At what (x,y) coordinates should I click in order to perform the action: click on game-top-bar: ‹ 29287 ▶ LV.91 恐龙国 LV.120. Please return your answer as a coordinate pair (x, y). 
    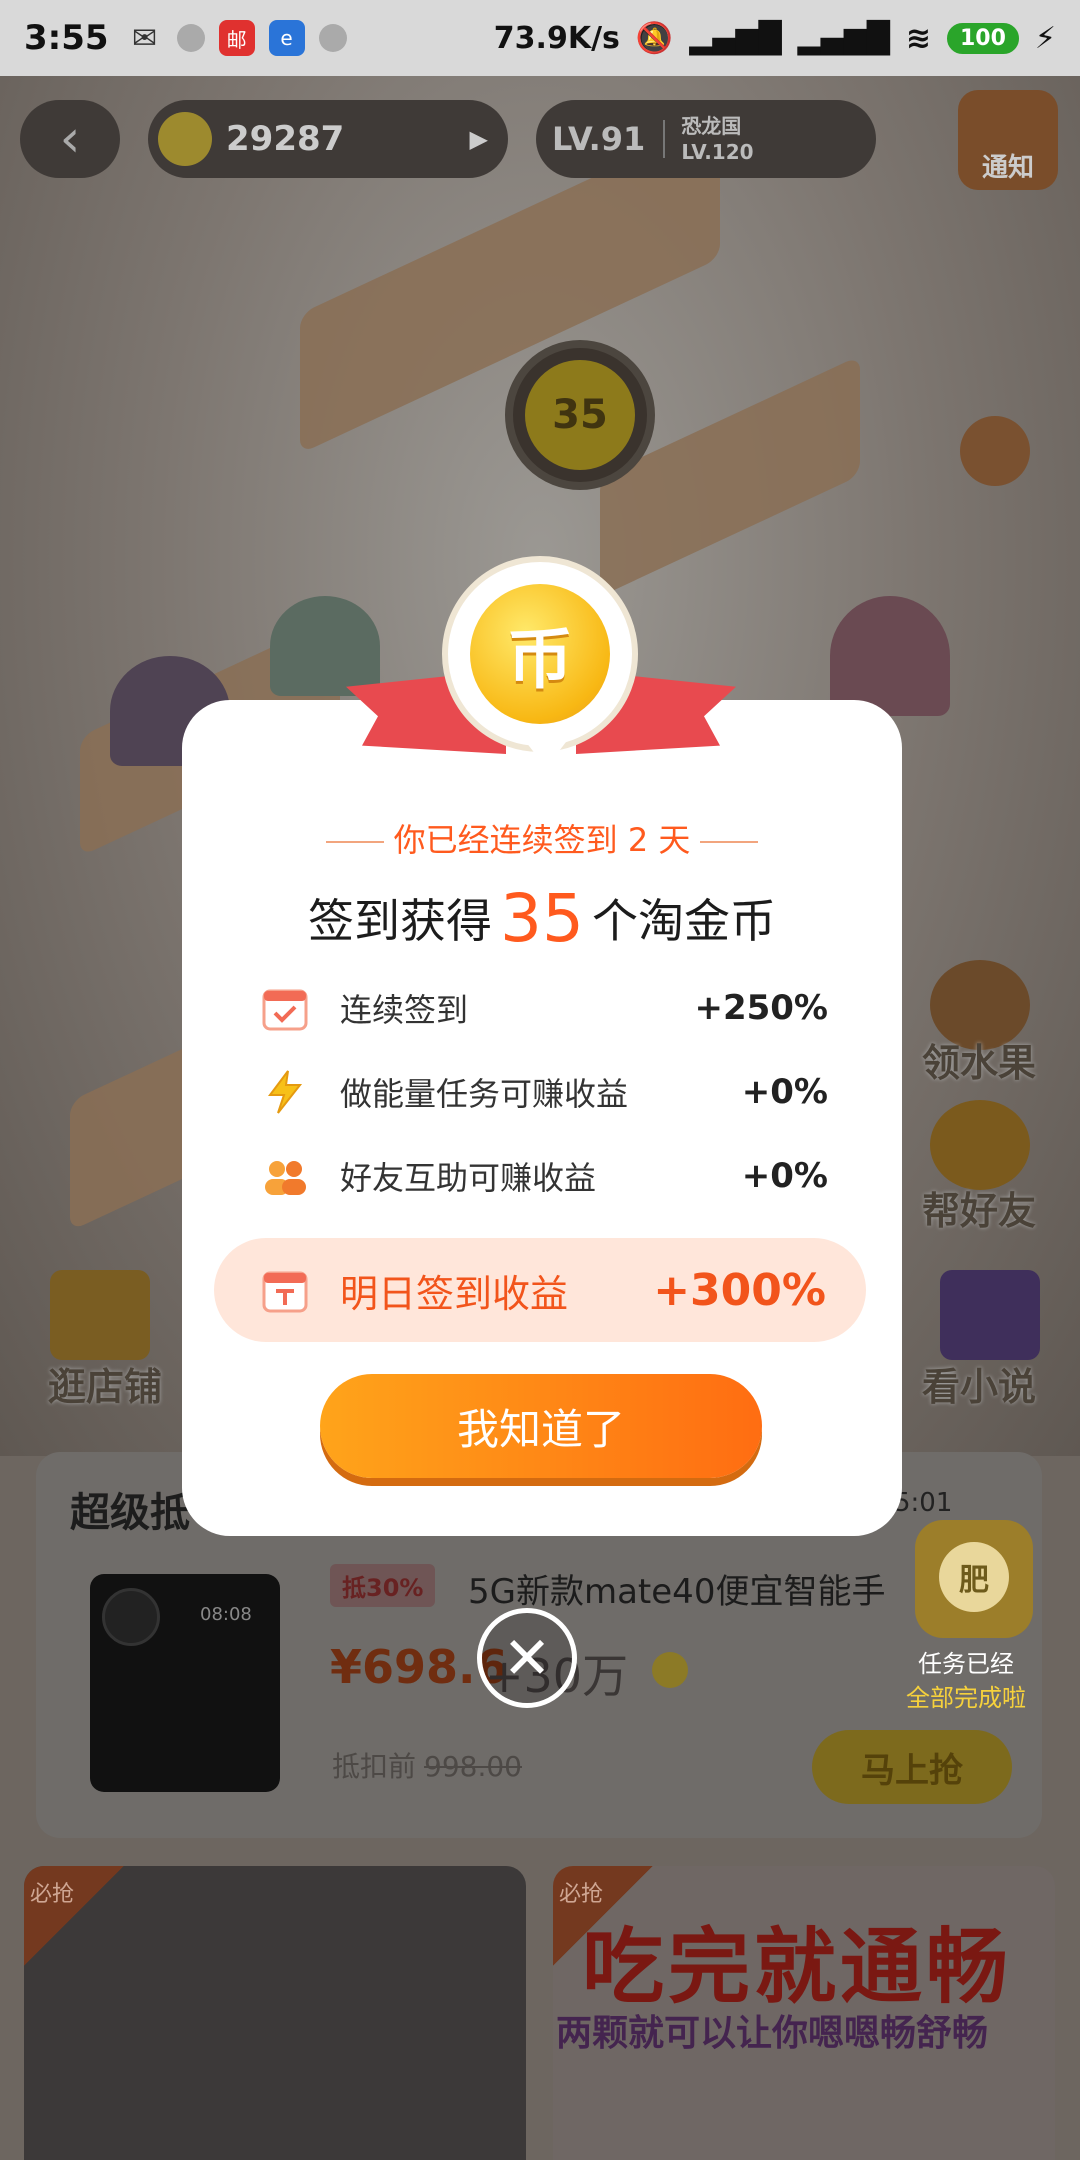
    Looking at the image, I should click on (540, 139).